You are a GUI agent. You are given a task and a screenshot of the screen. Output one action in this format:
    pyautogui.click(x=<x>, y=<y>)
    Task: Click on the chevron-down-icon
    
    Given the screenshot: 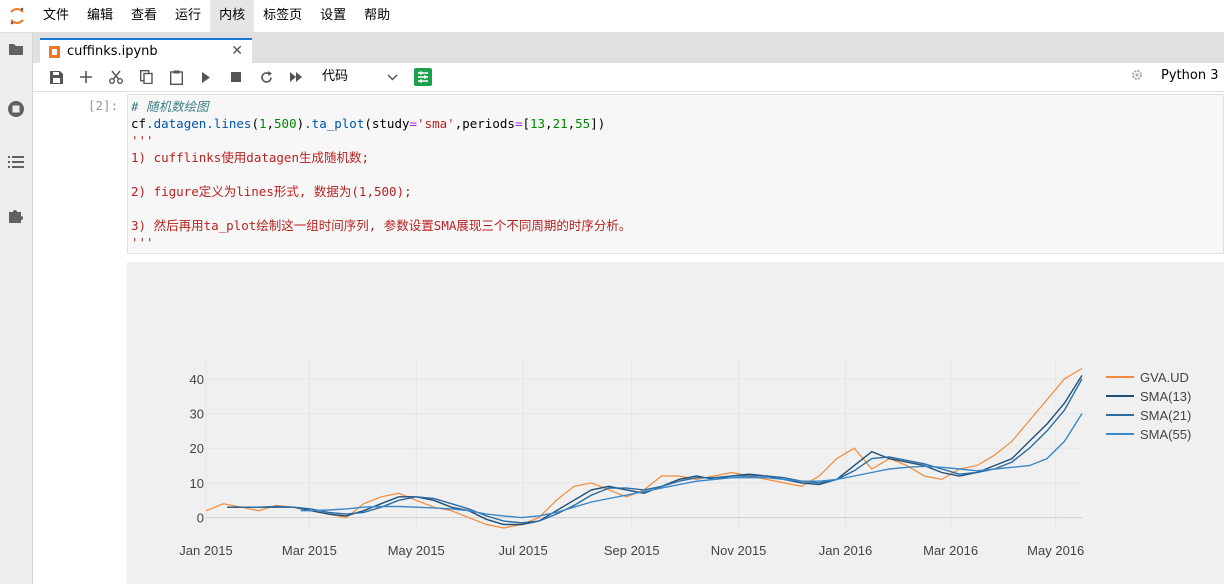 What is the action you would take?
    pyautogui.click(x=392, y=79)
    